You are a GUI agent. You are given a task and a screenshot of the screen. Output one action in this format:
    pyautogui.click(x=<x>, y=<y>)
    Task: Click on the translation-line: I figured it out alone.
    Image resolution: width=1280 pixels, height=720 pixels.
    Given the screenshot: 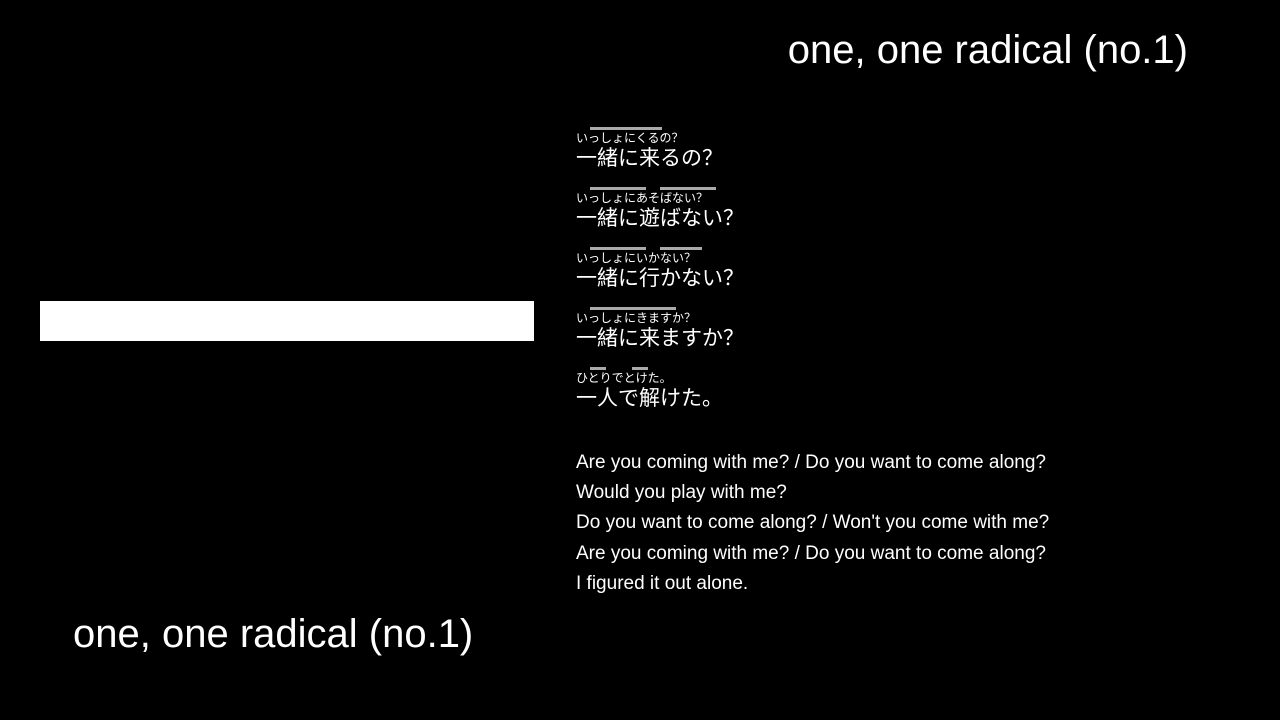 What is the action you would take?
    pyautogui.click(x=662, y=583)
    